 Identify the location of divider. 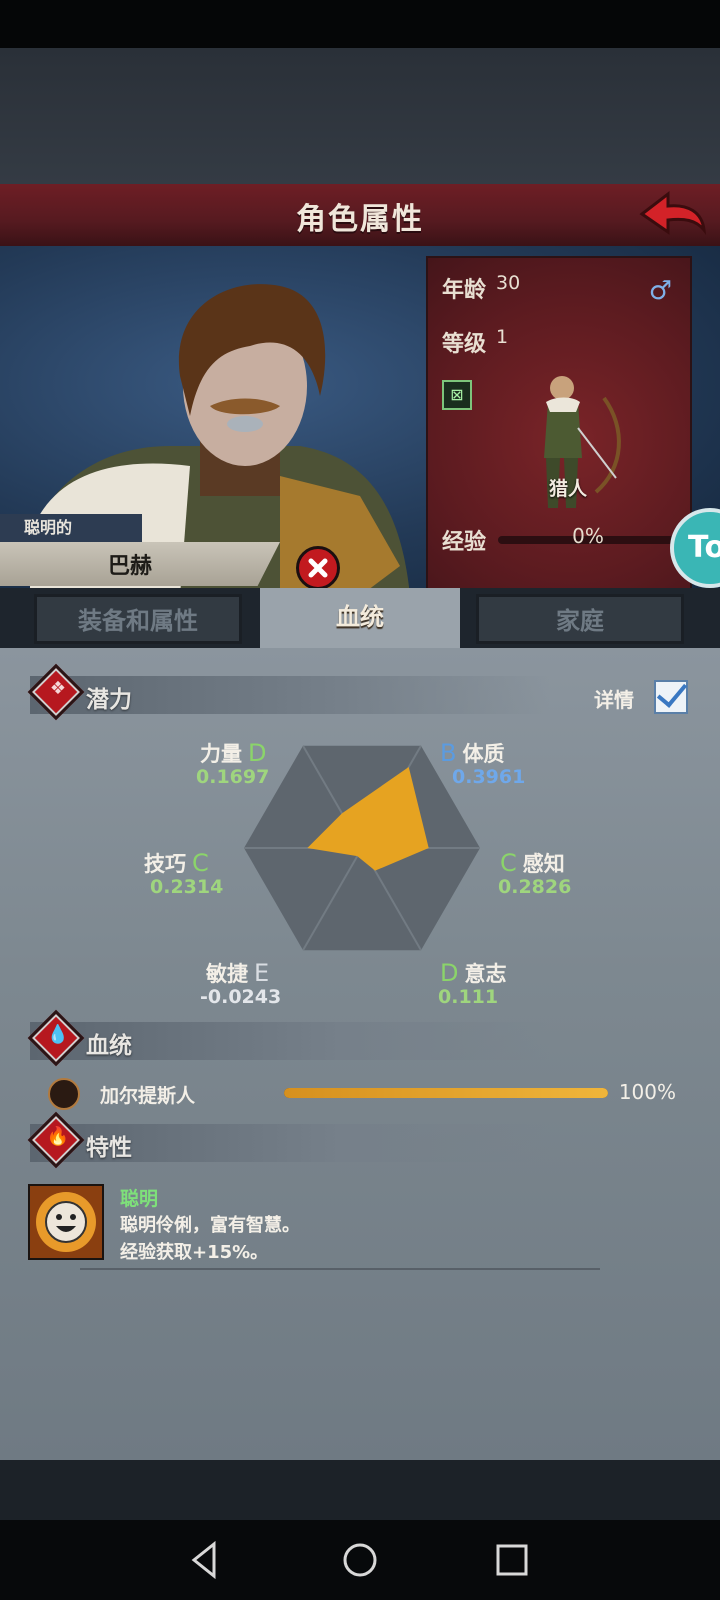
(340, 1269).